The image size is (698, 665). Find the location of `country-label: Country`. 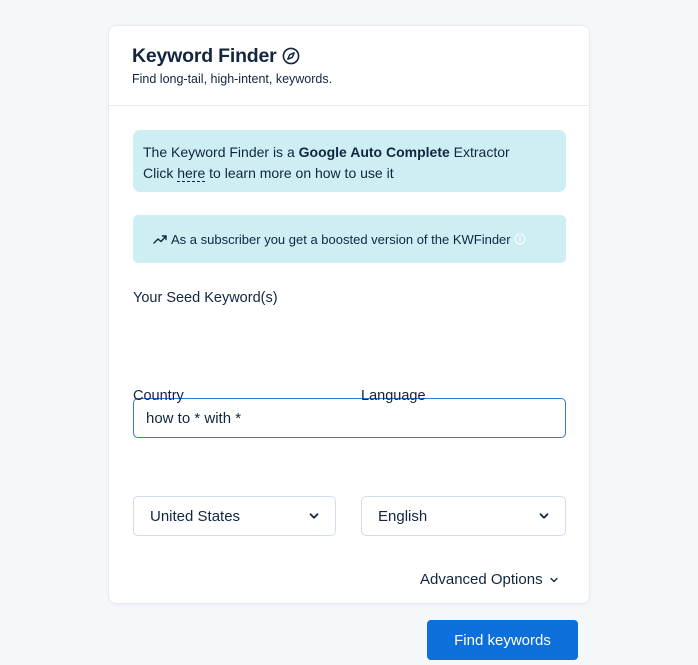

country-label: Country is located at coordinates (158, 396).